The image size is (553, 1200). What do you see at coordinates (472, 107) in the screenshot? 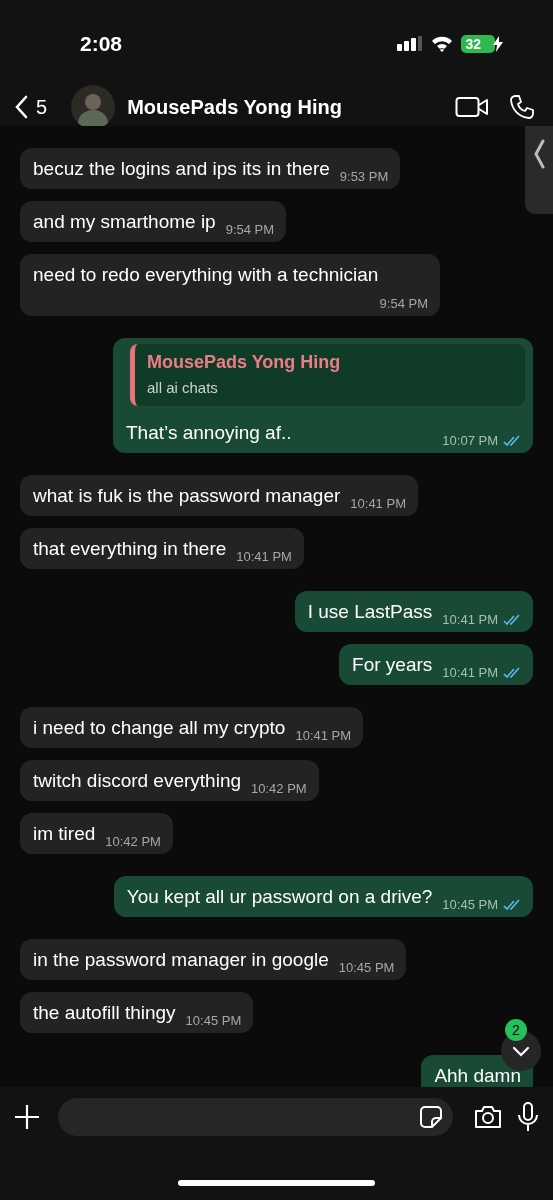
I see `video-call-icon` at bounding box center [472, 107].